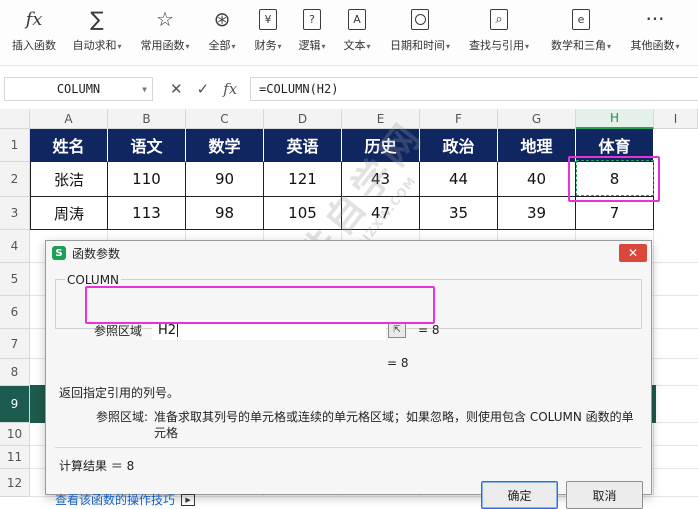 Image resolution: width=698 pixels, height=509 pixels. I want to click on table-cell: 47, so click(381, 213).